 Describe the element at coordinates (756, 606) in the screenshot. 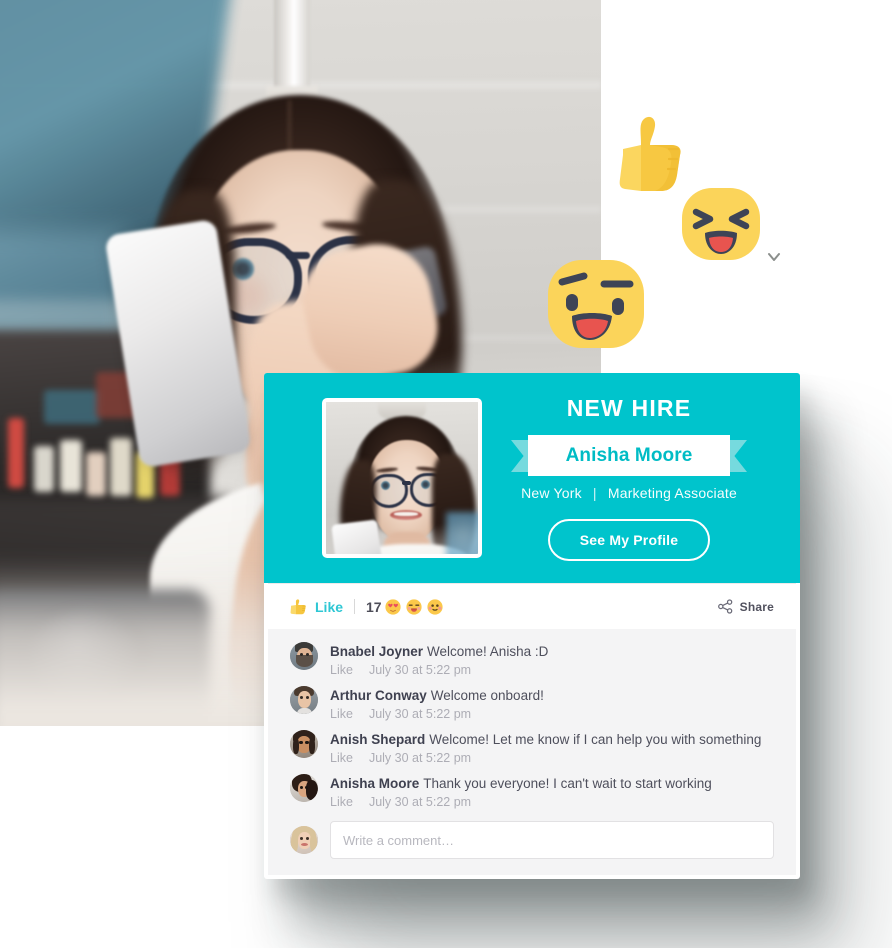

I see `share-label: Share` at that location.